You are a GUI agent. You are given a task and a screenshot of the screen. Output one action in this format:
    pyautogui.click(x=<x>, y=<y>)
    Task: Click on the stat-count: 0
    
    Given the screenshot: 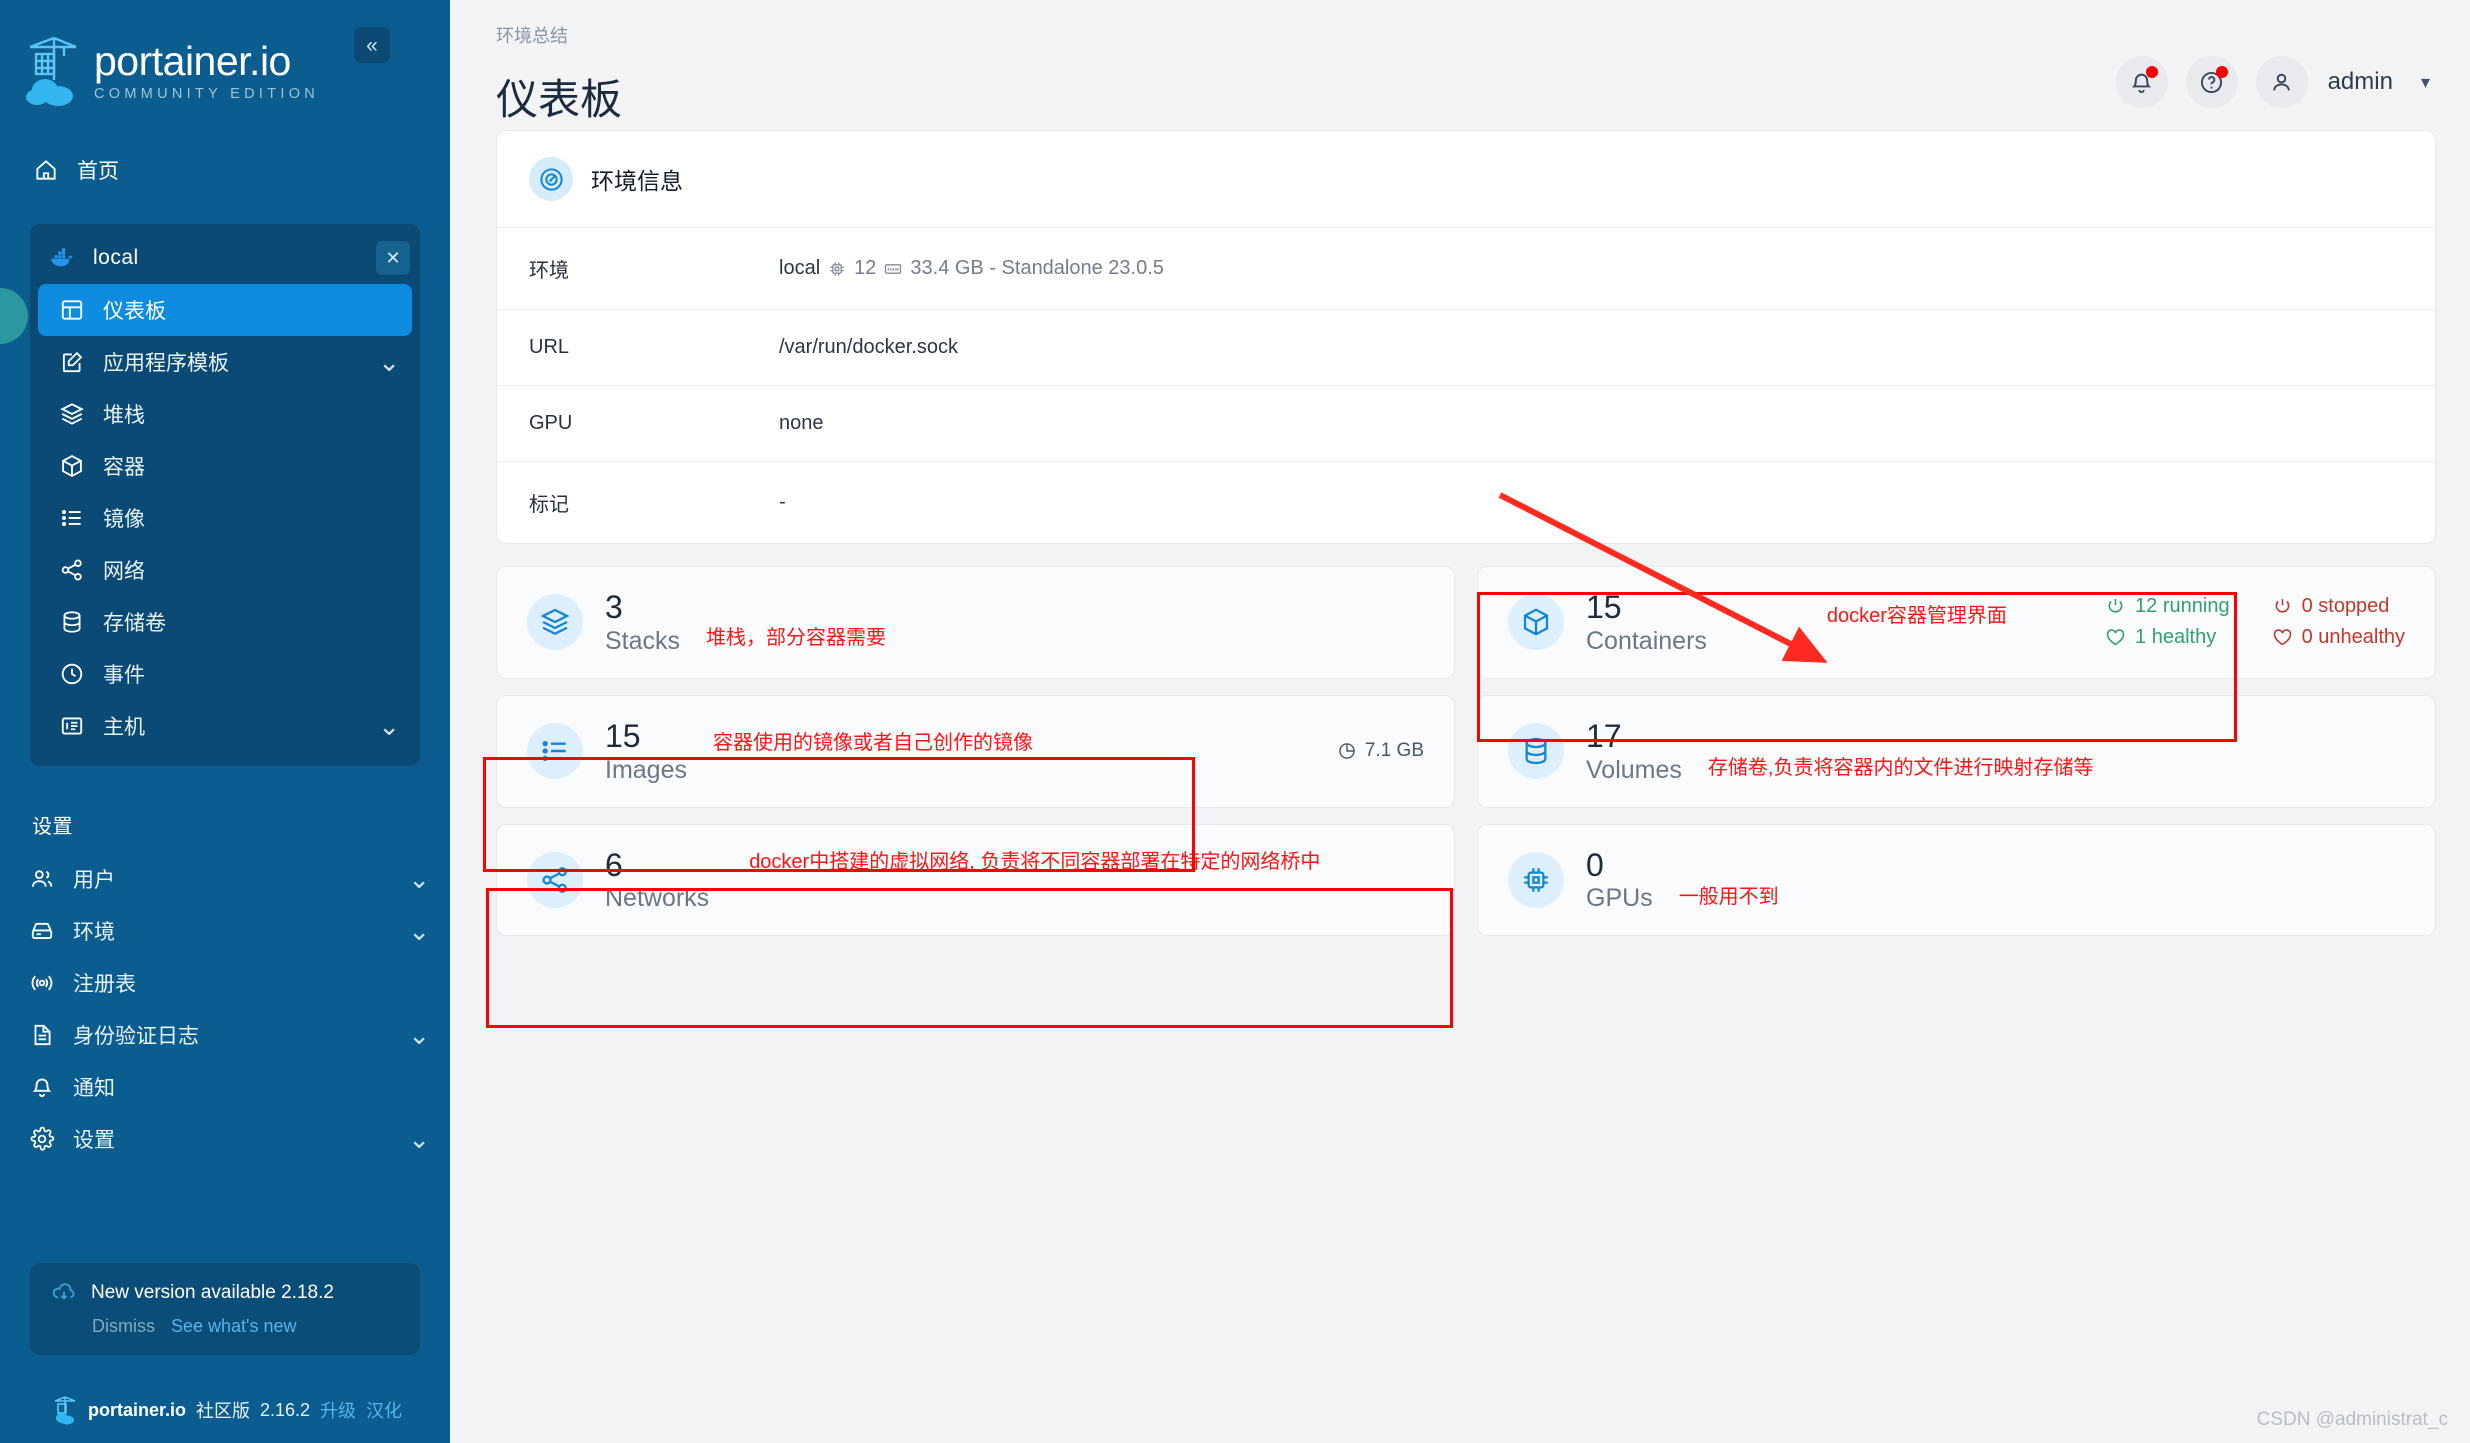 What is the action you would take?
    pyautogui.click(x=1595, y=864)
    